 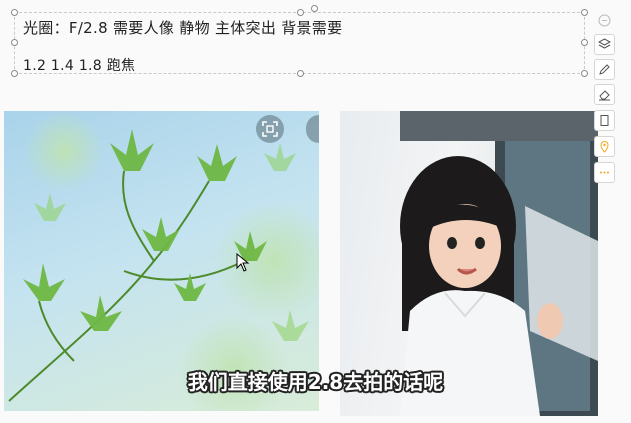 What do you see at coordinates (314, 8) in the screenshot?
I see `rotate-handle` at bounding box center [314, 8].